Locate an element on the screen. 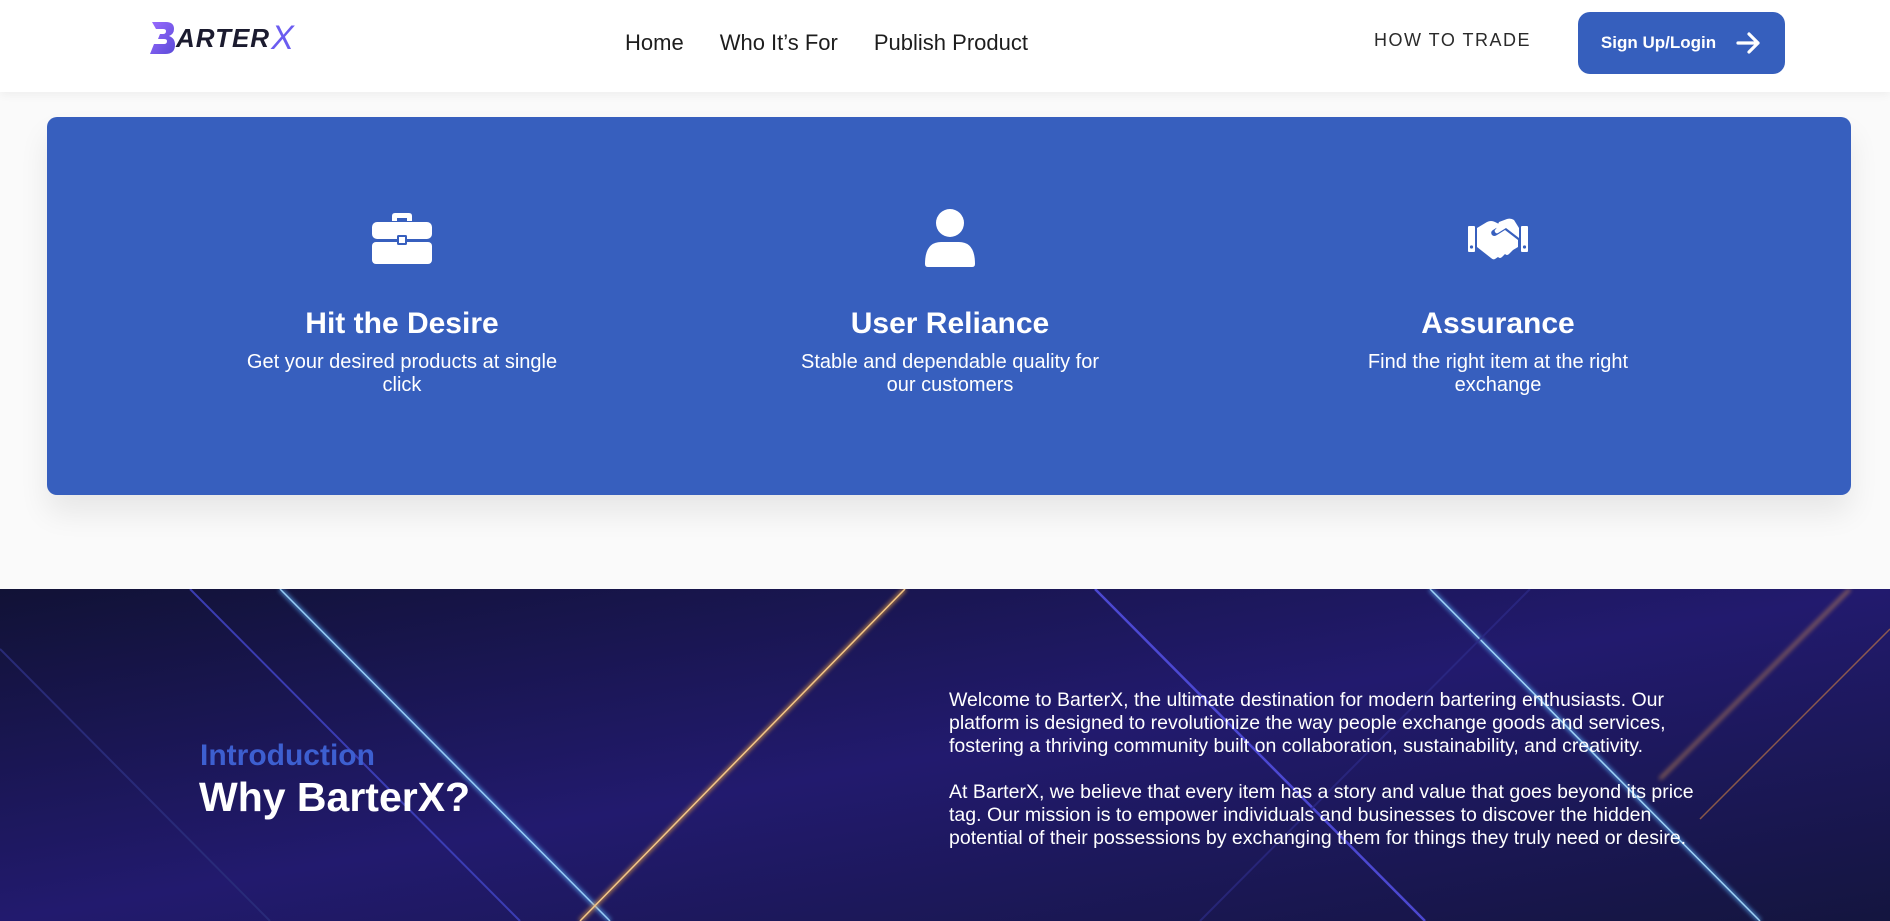 The height and width of the screenshot is (921, 1890). logo: ARTER X is located at coordinates (221, 38).